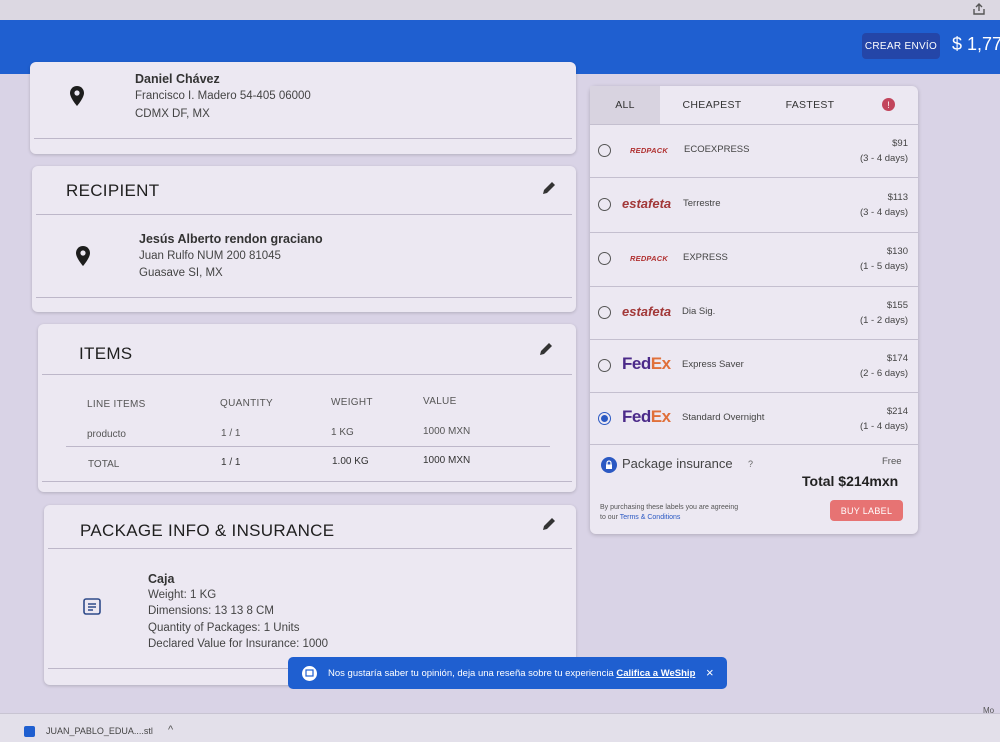 The image size is (1000, 742). I want to click on rate-service-name: ECOEXPRESS, so click(717, 149).